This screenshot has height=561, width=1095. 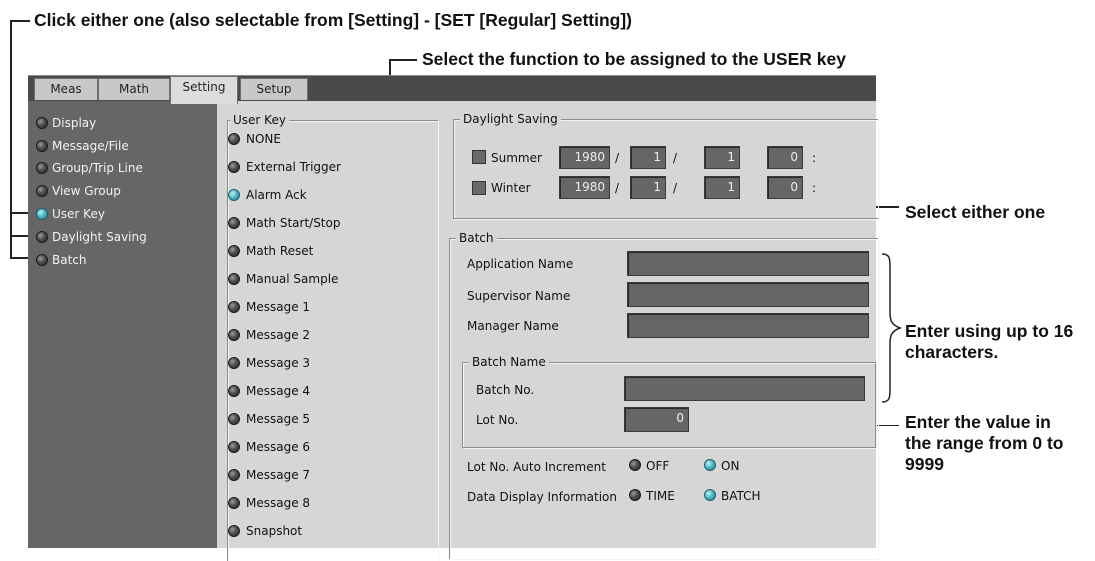 I want to click on manager-name-field, so click(x=748, y=325).